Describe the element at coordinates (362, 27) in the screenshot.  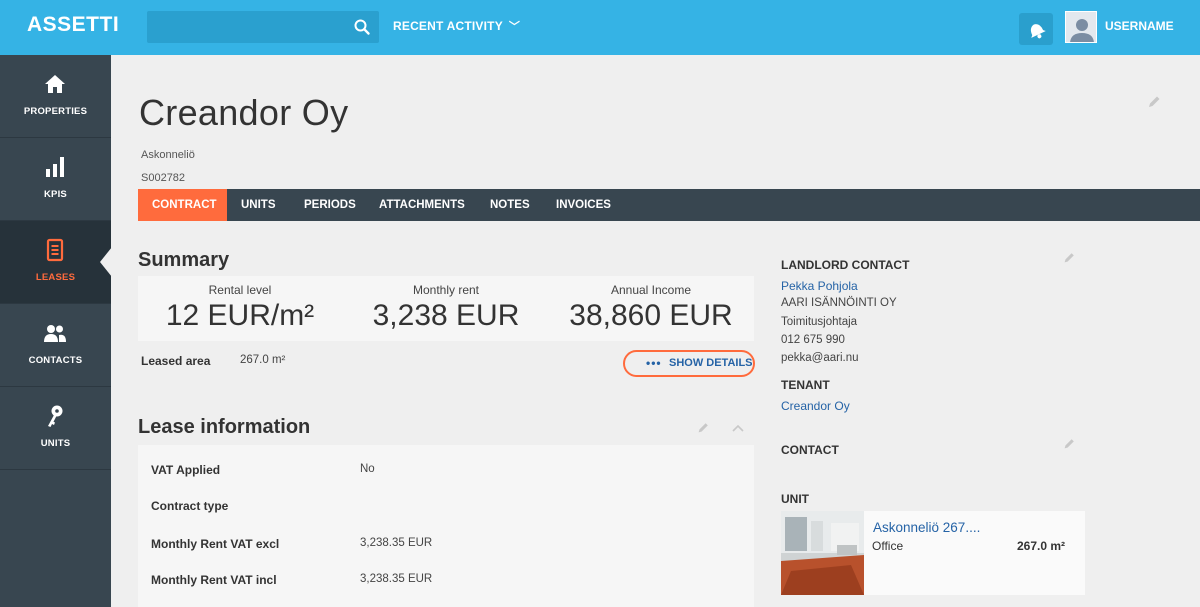
I see `search-icon` at that location.